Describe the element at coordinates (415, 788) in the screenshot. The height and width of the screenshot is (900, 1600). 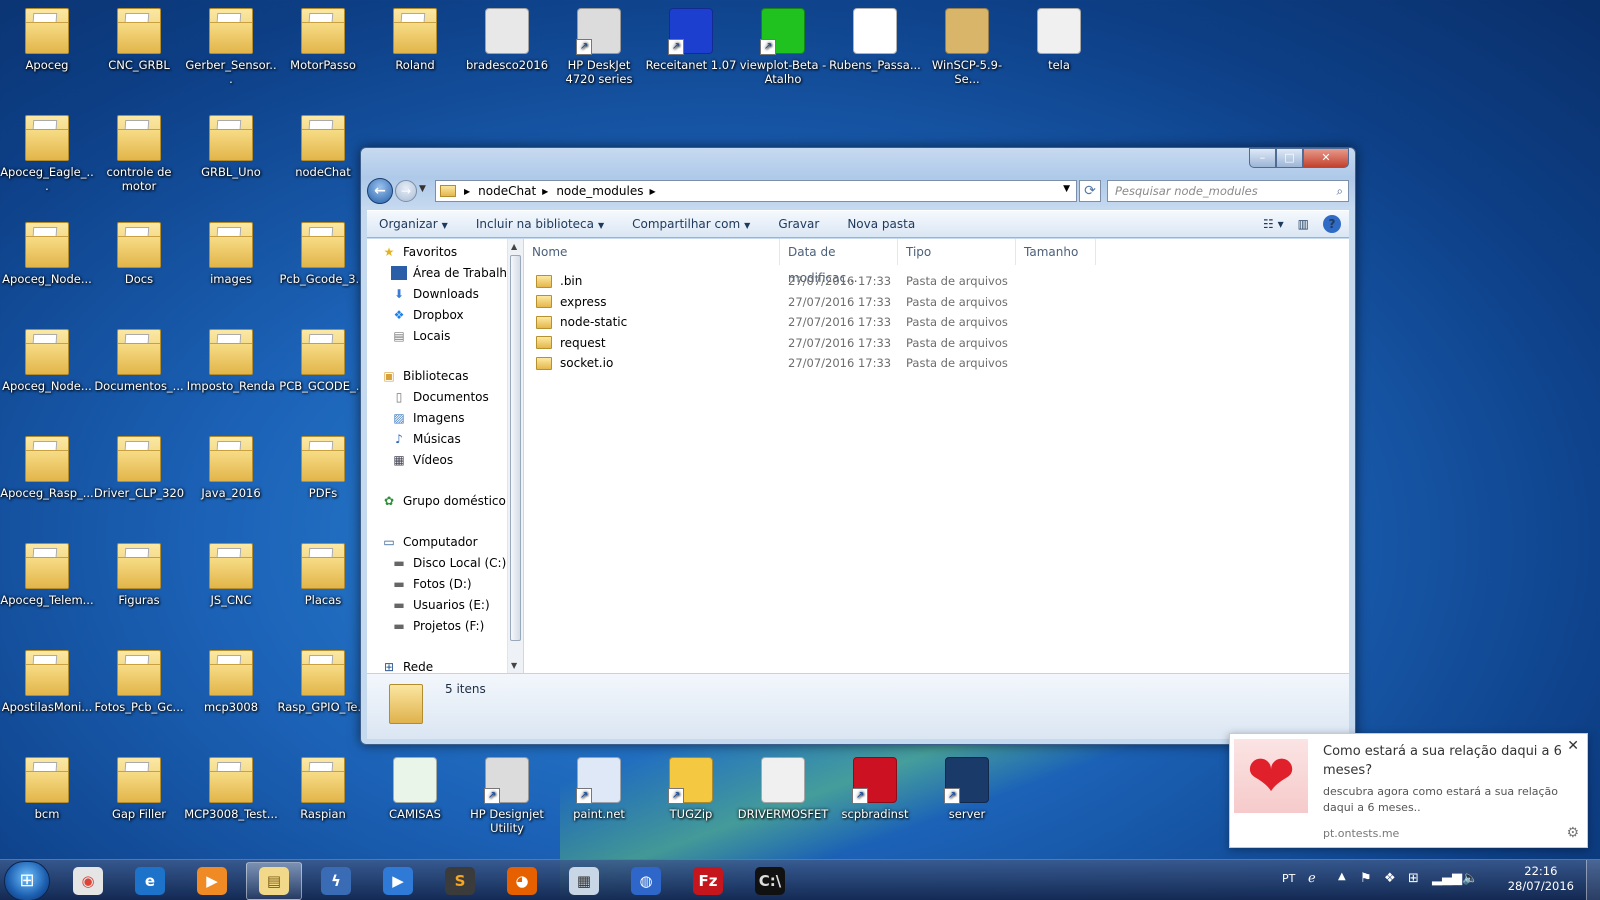
I see `desktop-icon-item: CAMISAS` at that location.